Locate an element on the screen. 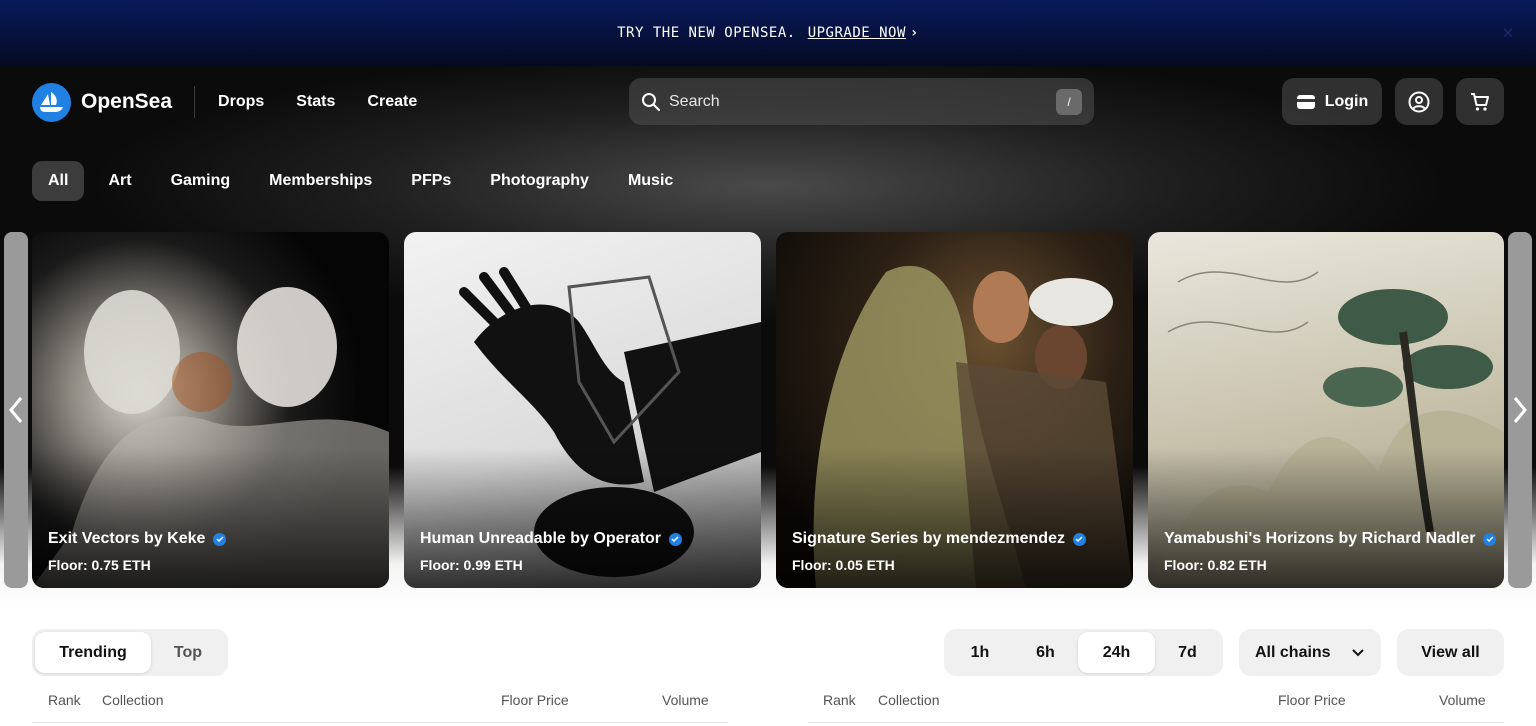 This screenshot has width=1536, height=726. account-icon is located at coordinates (1419, 101).